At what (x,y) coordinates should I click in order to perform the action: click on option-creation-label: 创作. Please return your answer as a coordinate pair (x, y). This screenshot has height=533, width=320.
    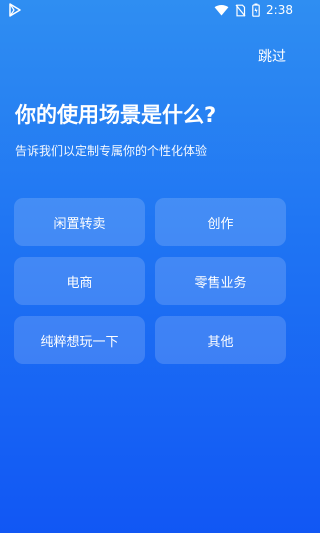
    Looking at the image, I should click on (220, 224).